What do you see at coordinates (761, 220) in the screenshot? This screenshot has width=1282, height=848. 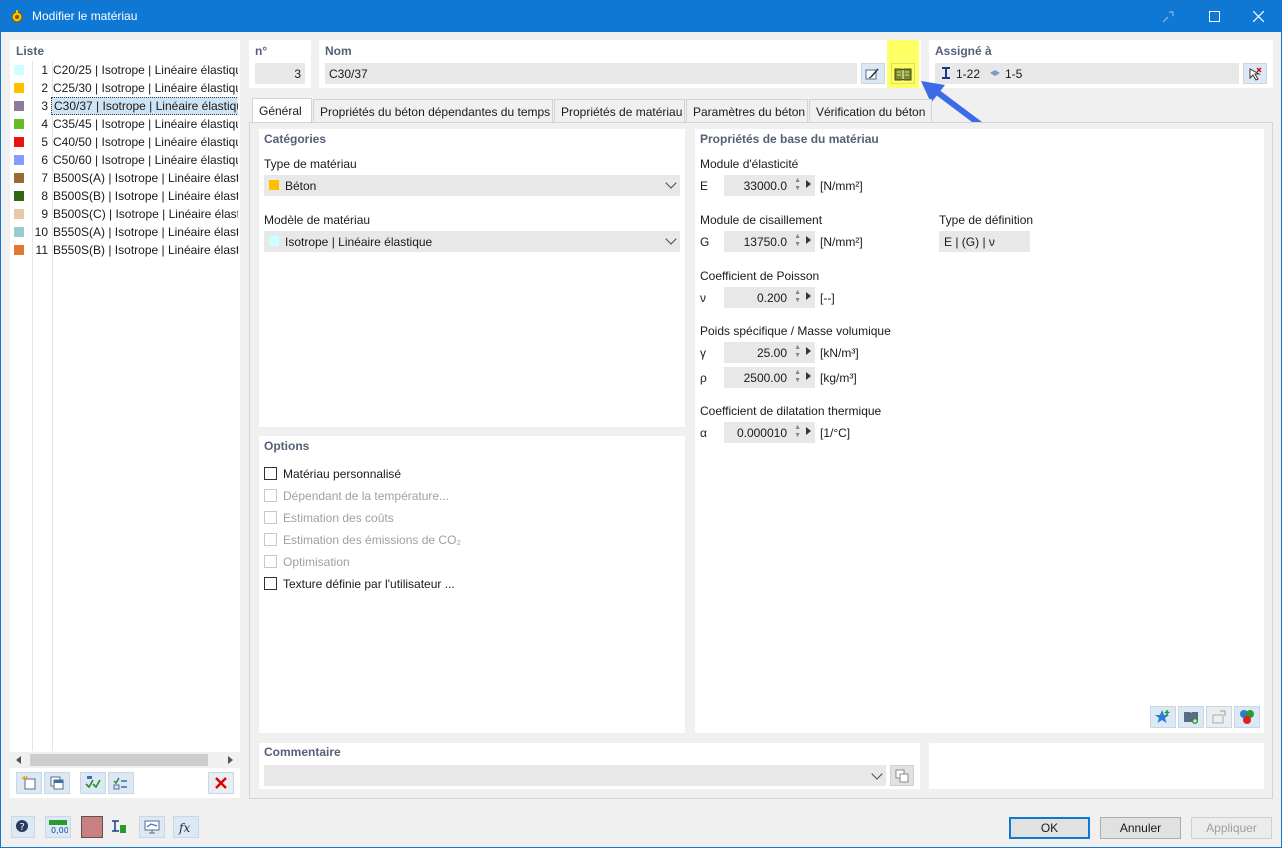 I see `shear-modulus-label: Module de cisaillement` at bounding box center [761, 220].